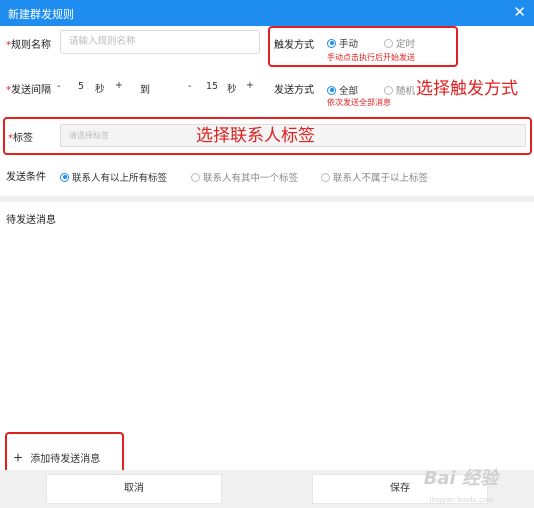  What do you see at coordinates (119, 85) in the screenshot?
I see `interval-from-increase: +` at bounding box center [119, 85].